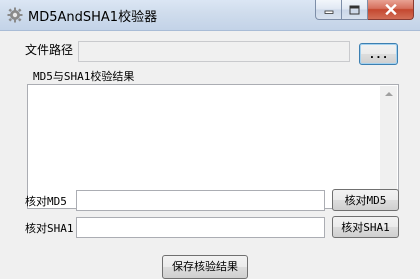  I want to click on file-path-input, so click(214, 51).